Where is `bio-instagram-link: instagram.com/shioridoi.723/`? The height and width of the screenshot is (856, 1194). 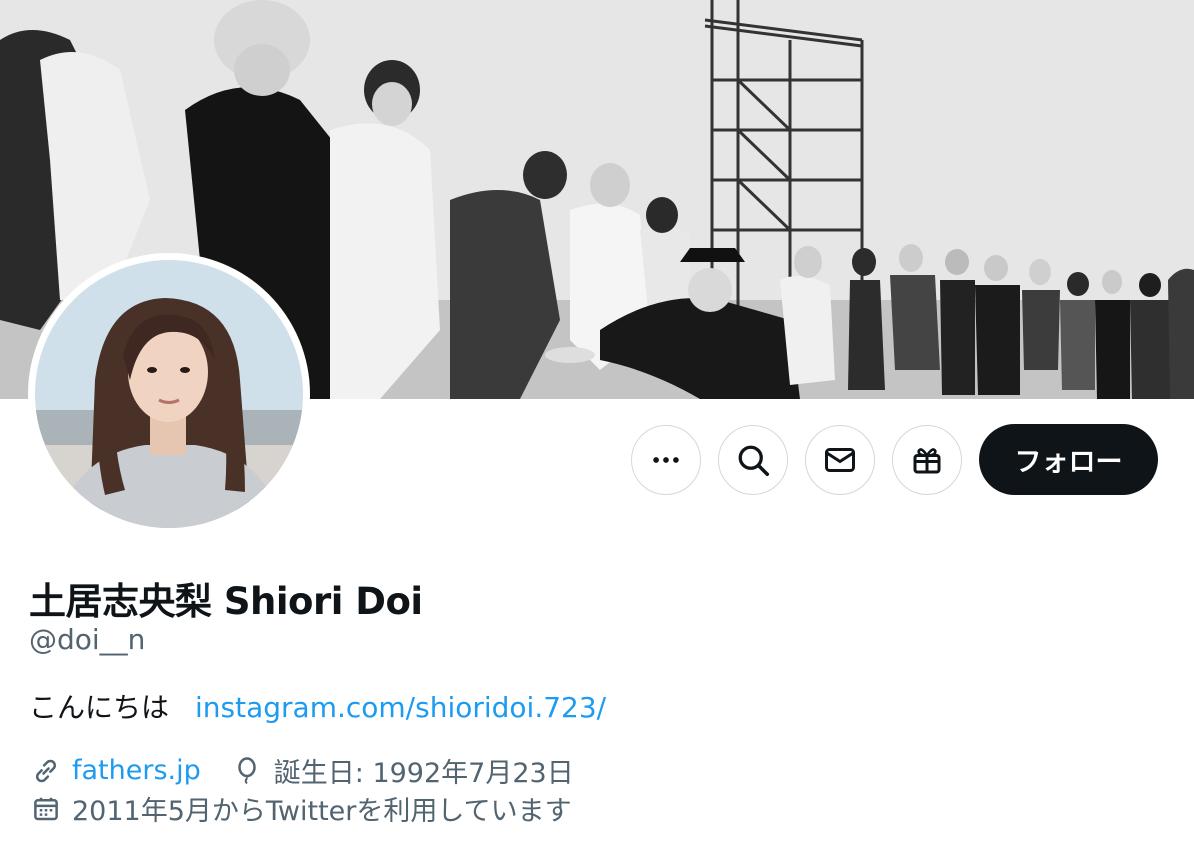 bio-instagram-link: instagram.com/shioridoi.723/ is located at coordinates (400, 707).